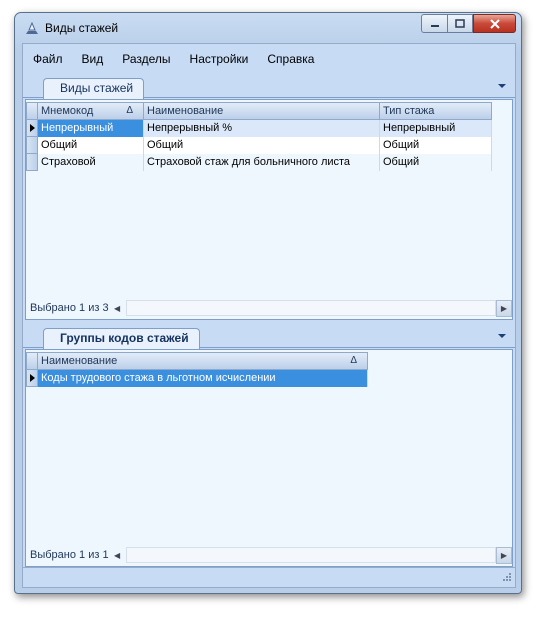  Describe the element at coordinates (269, 86) in the screenshot. I see `tabstrip-experience-types: Виды стажей` at that location.